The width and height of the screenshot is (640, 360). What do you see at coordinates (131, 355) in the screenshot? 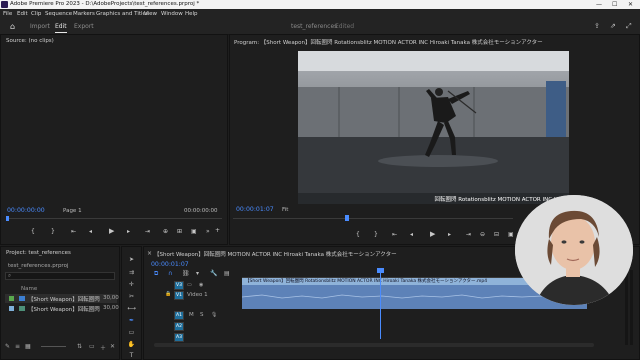
I see `type-tool-icon: T` at bounding box center [131, 355].